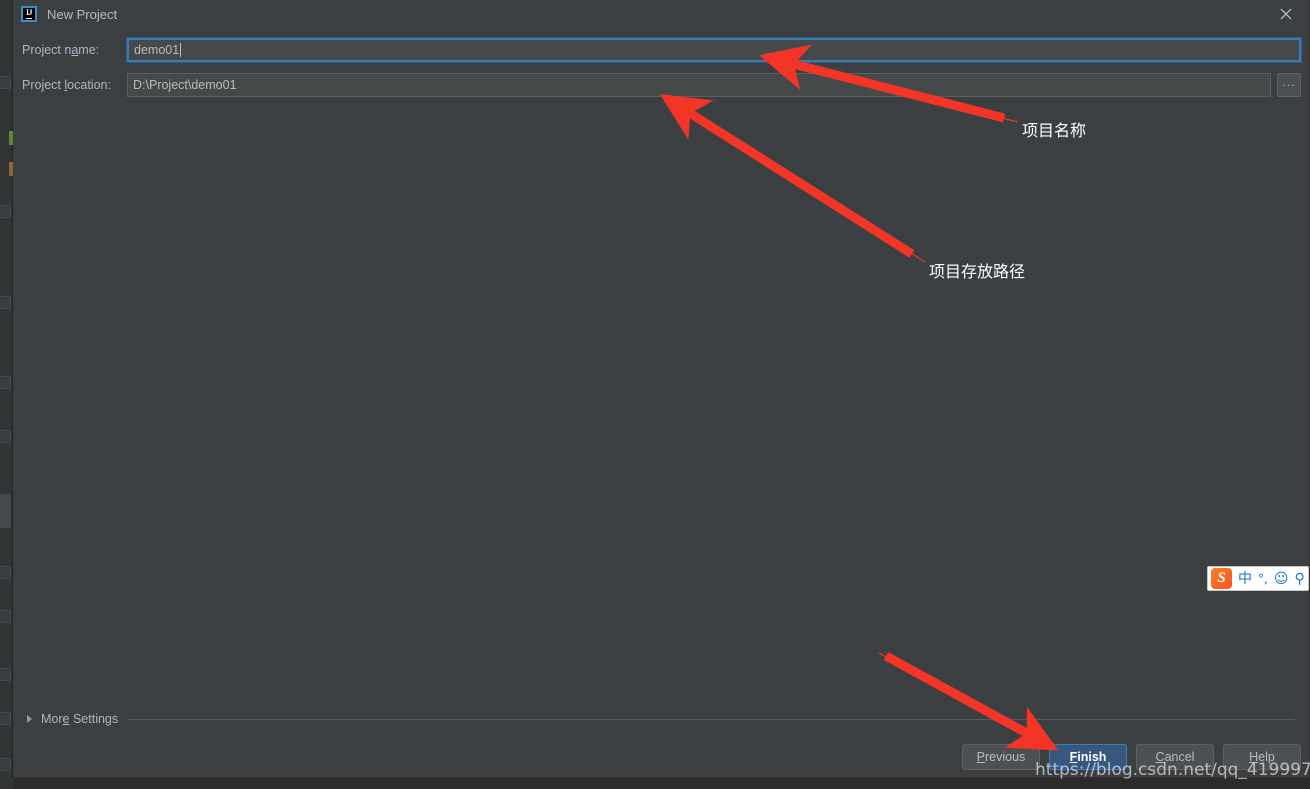  What do you see at coordinates (1245, 579) in the screenshot?
I see `ime-mode-chinese-icon: 中` at bounding box center [1245, 579].